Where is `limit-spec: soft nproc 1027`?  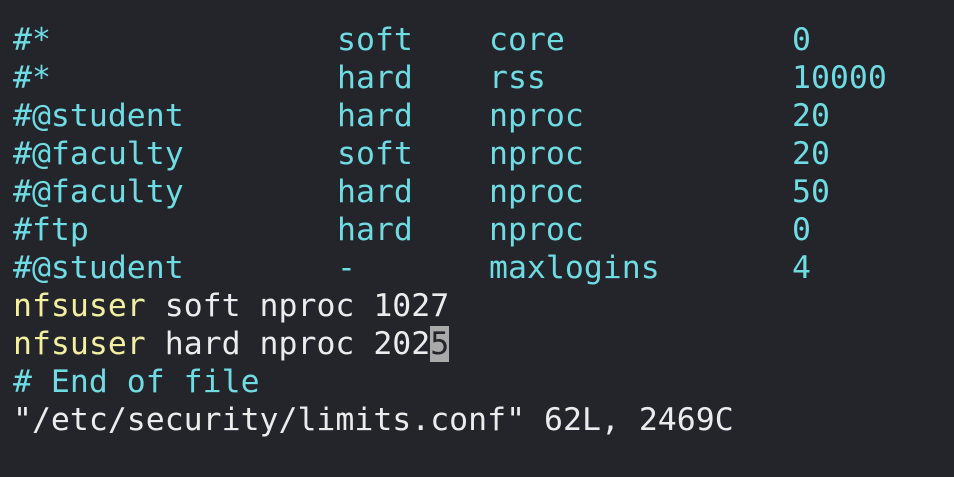
limit-spec: soft nproc 1027 is located at coordinates (297, 306).